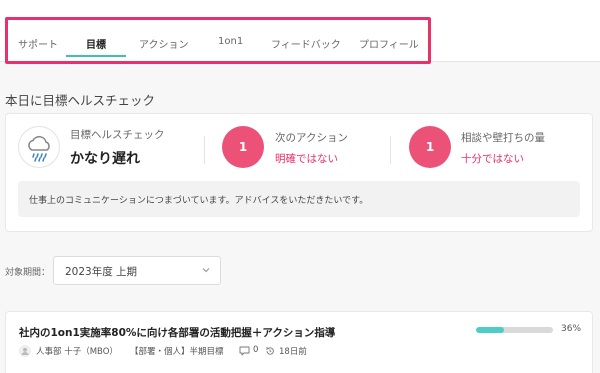 The height and width of the screenshot is (373, 600). Describe the element at coordinates (177, 332) in the screenshot. I see `goal-title: 社内の1on1実施率80%に向け各部署の活動把握＋アクション指導` at that location.